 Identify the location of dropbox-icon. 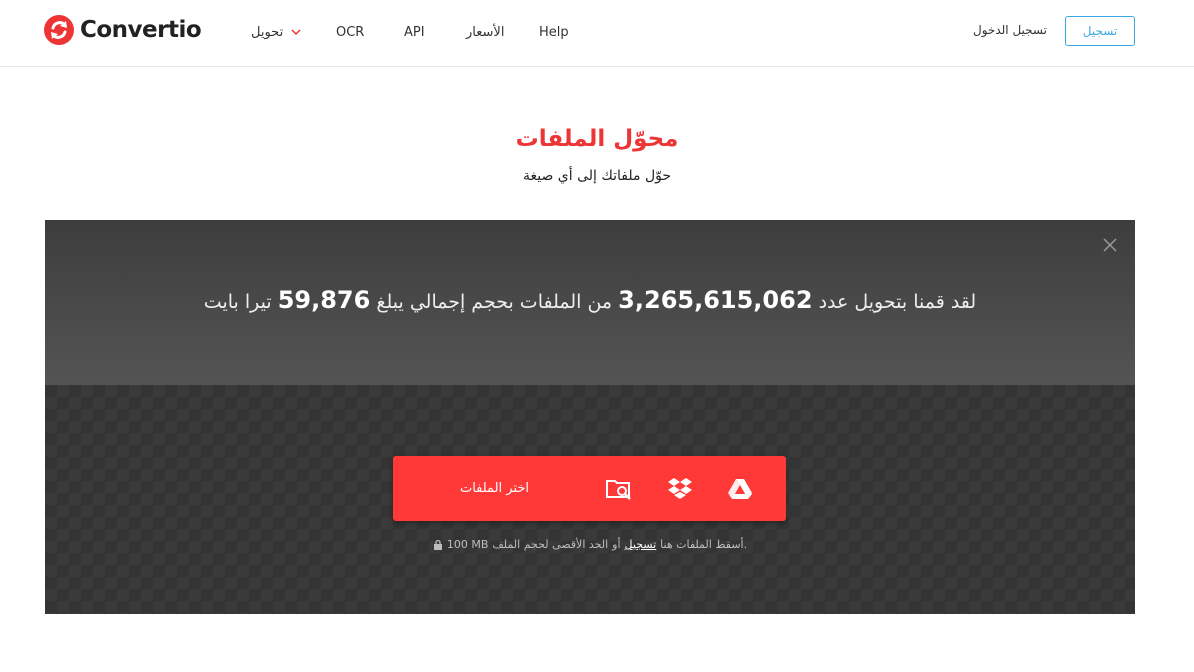
(680, 488).